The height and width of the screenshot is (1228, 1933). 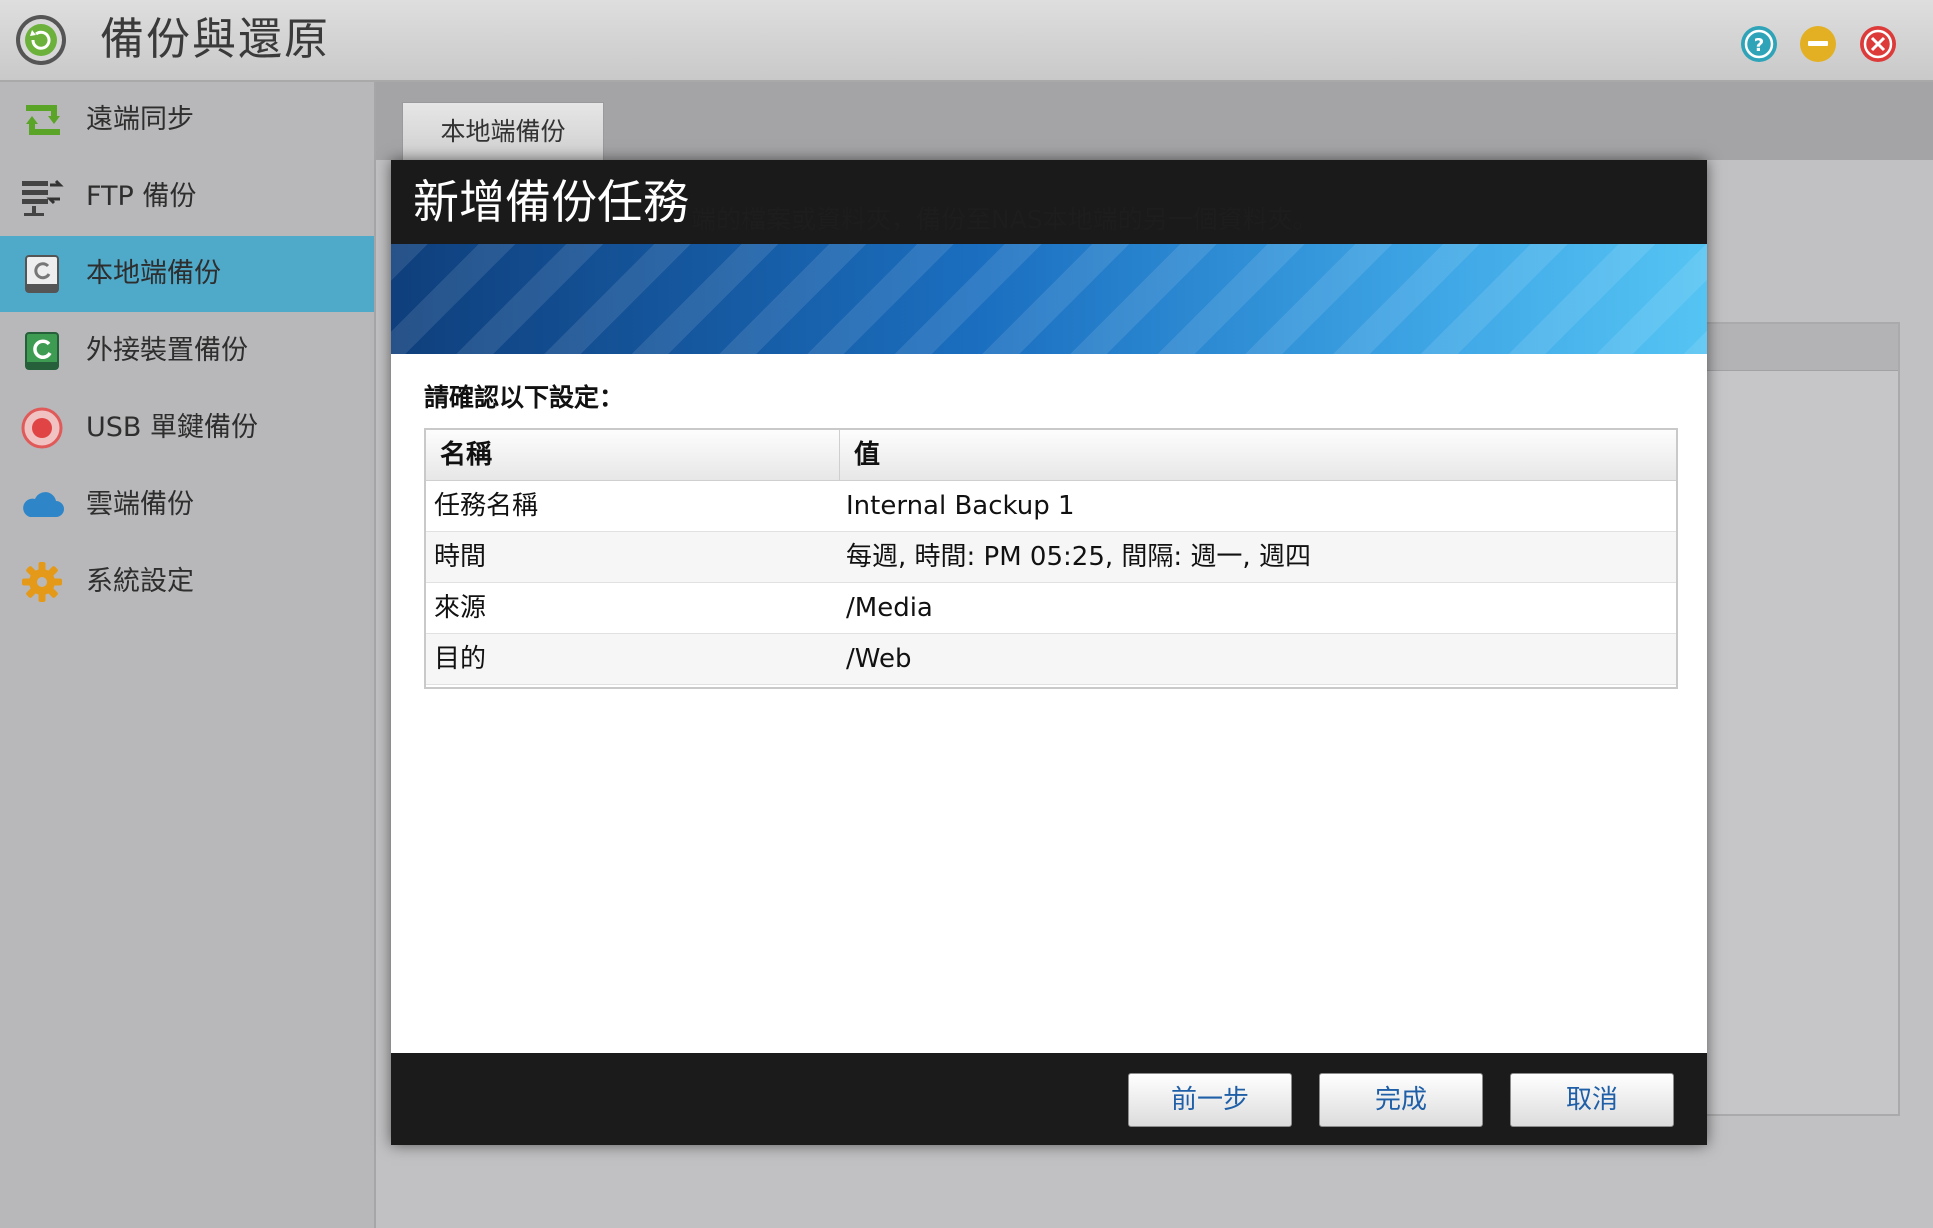 I want to click on sidebar-item-label: 遠端同步, so click(x=140, y=119).